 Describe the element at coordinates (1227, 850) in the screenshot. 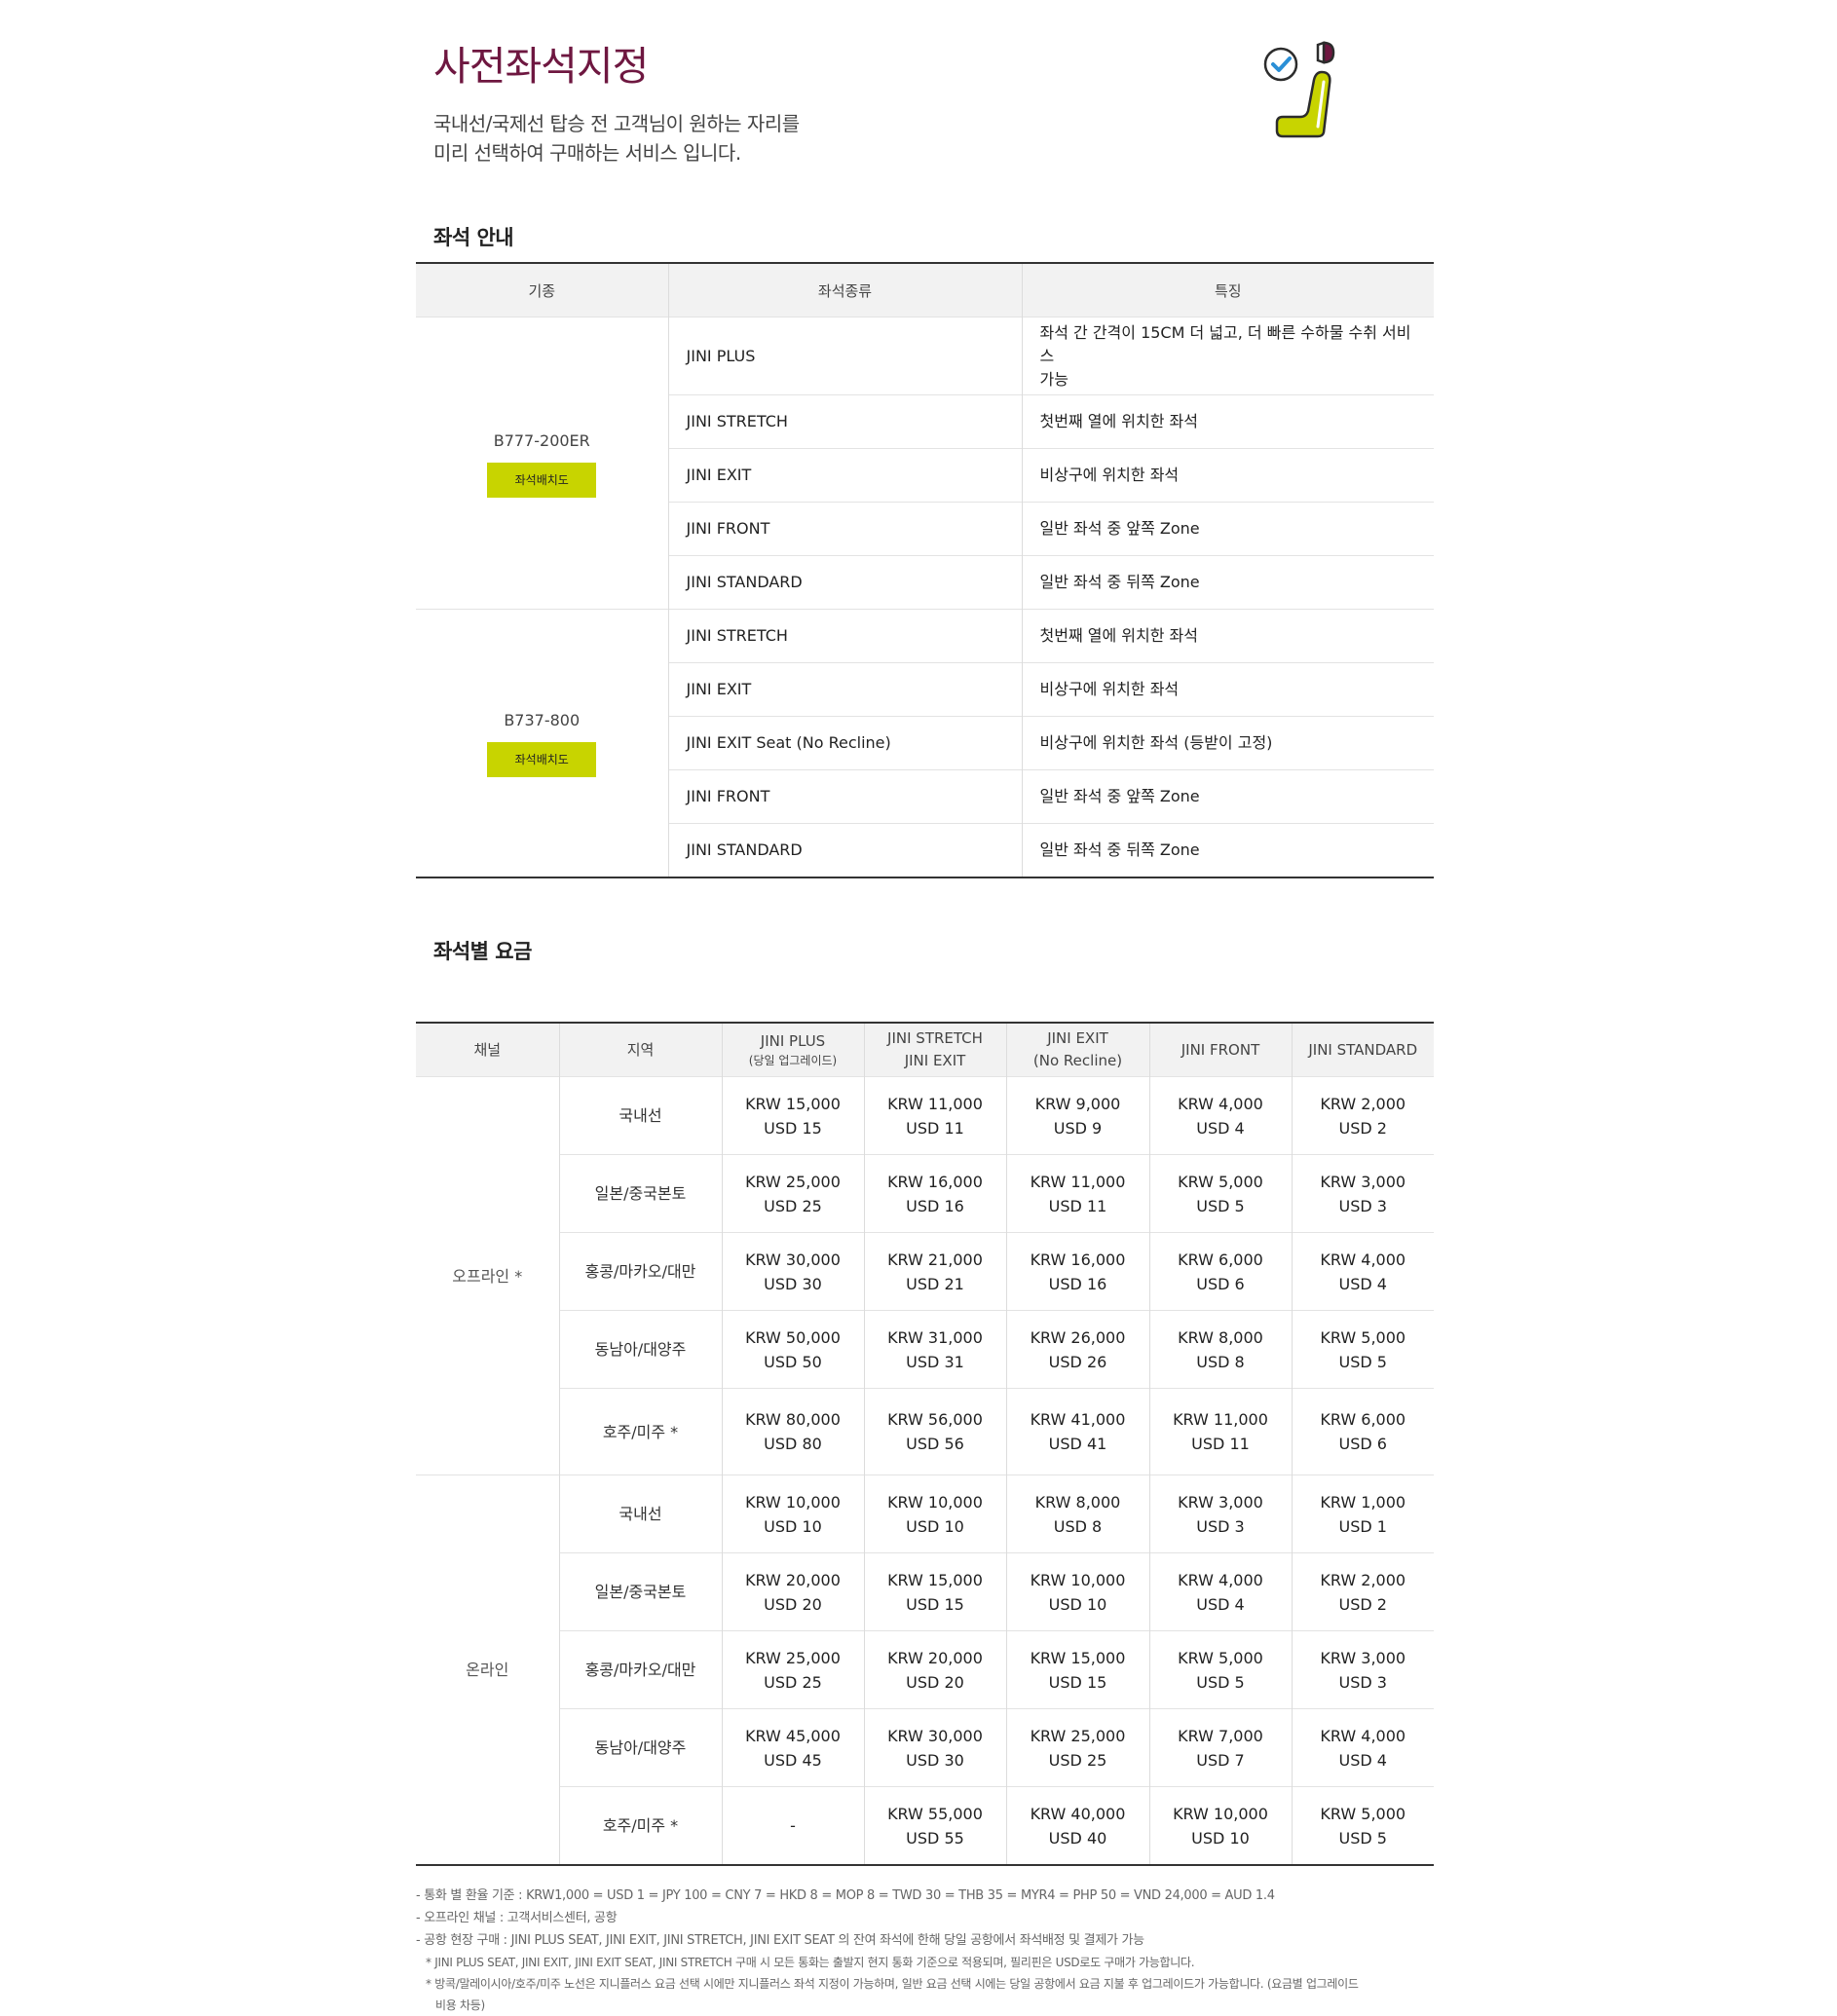

I see `seat-feature: 일반 좌석 중 뒤쪽 Zone` at that location.